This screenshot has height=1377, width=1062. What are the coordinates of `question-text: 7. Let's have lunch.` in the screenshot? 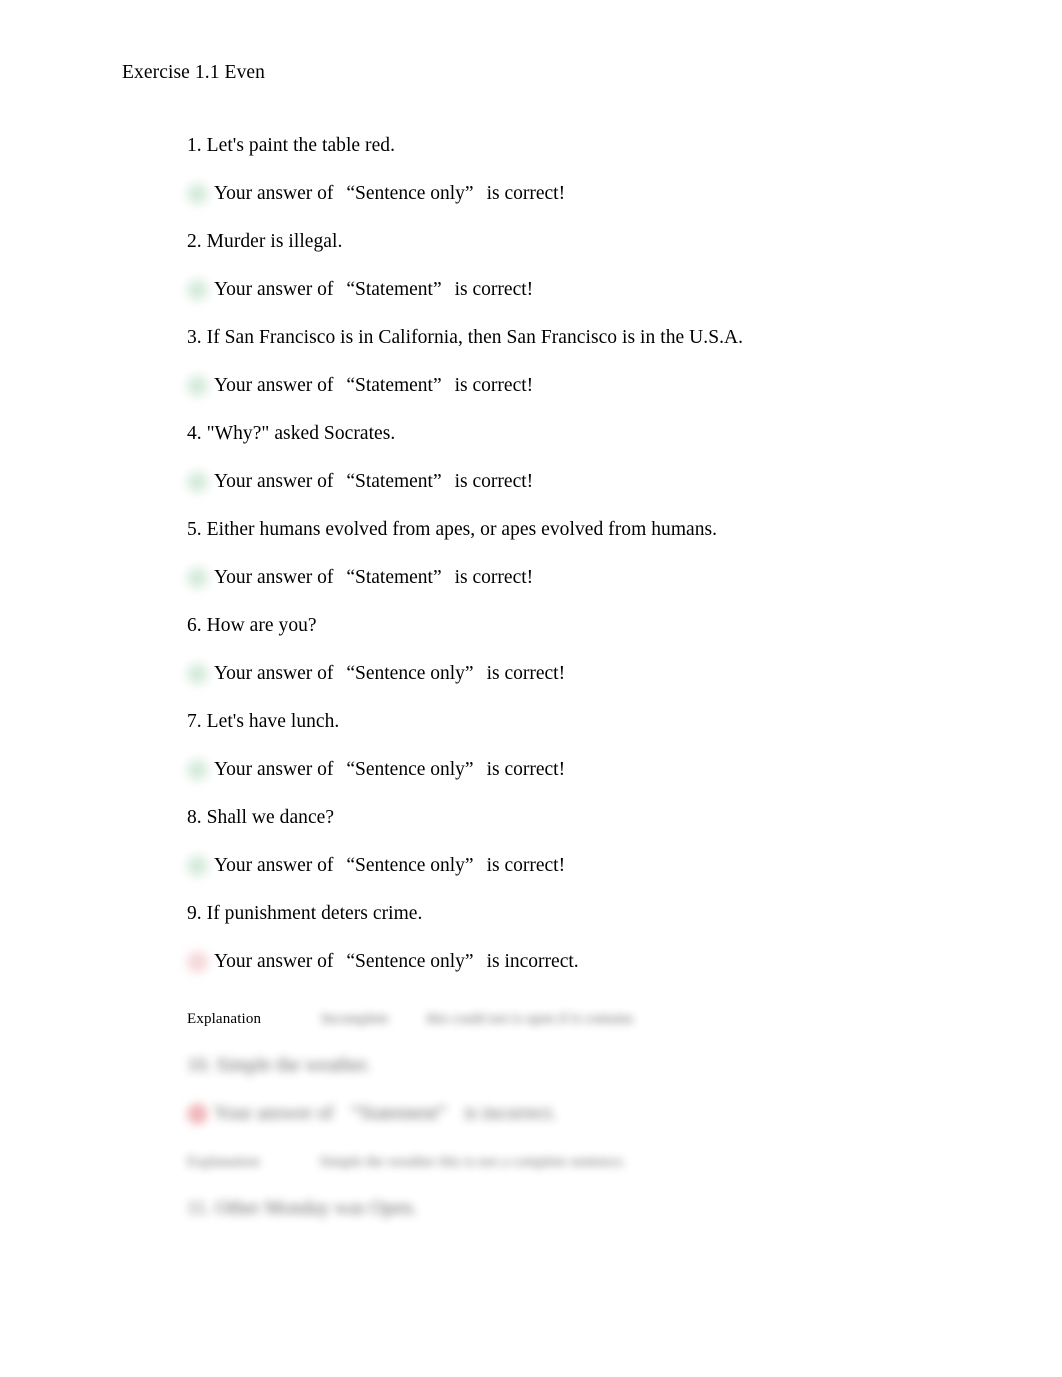 It's located at (263, 721).